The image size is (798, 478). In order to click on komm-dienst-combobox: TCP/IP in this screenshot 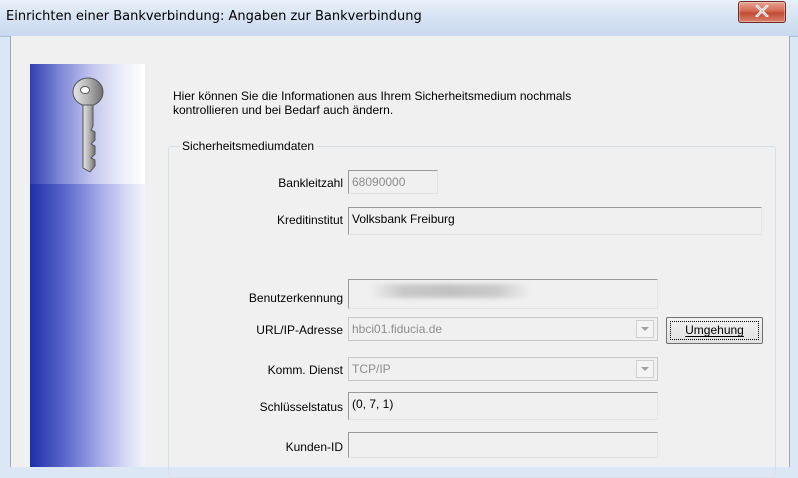, I will do `click(503, 369)`.